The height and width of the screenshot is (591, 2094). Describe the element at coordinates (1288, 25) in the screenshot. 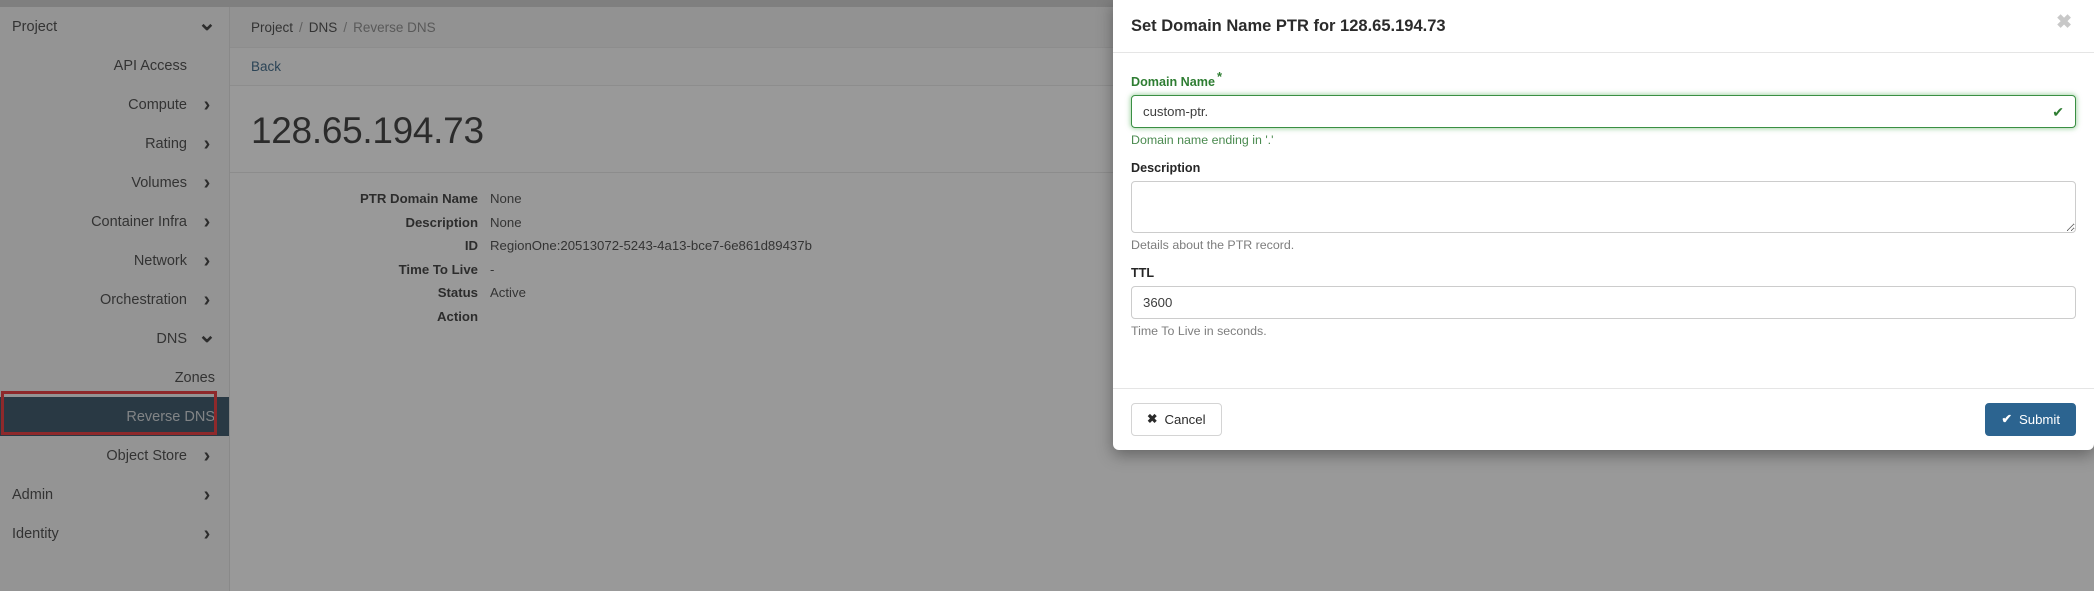

I see `modal-title: Set Domain Name PTR for 128.65.194.73` at that location.